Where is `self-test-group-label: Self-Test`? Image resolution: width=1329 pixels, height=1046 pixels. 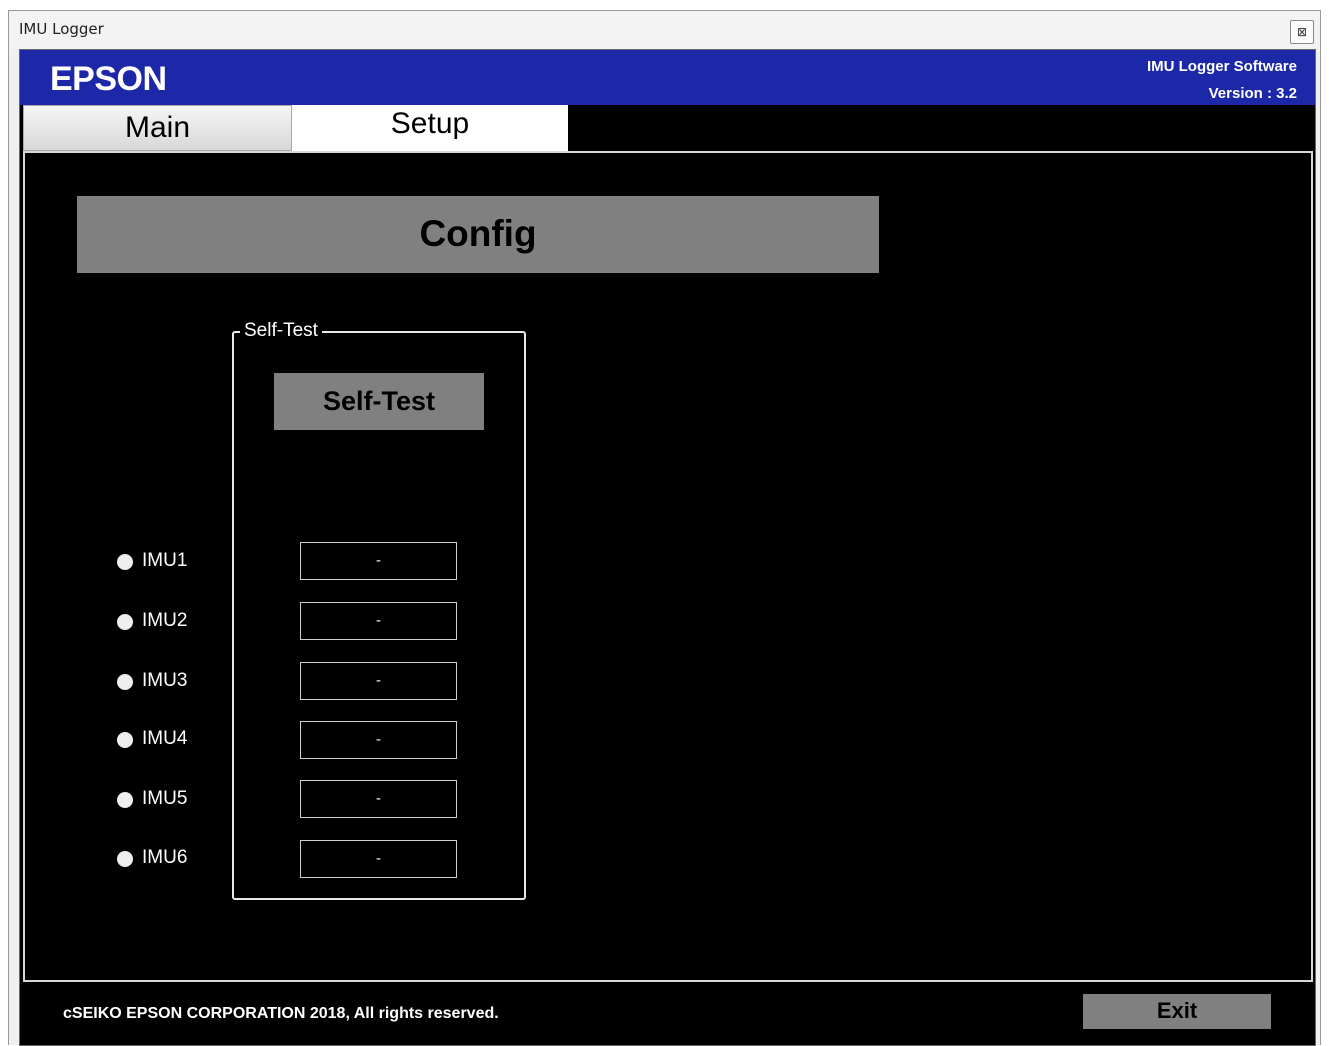
self-test-group-label: Self-Test is located at coordinates (281, 331).